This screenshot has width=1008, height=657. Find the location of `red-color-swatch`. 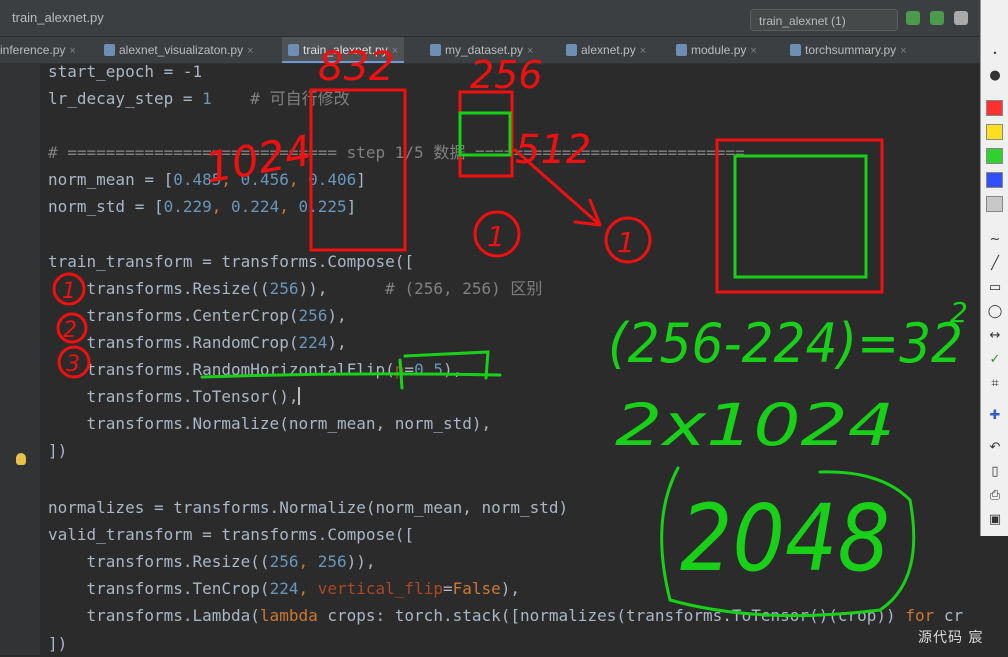

red-color-swatch is located at coordinates (994, 108).